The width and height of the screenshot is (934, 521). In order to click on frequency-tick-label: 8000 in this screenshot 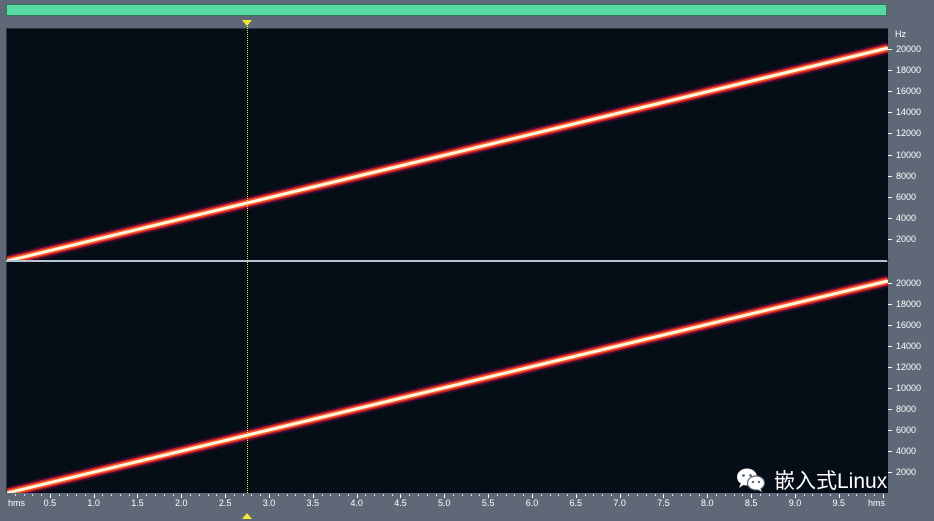, I will do `click(906, 175)`.